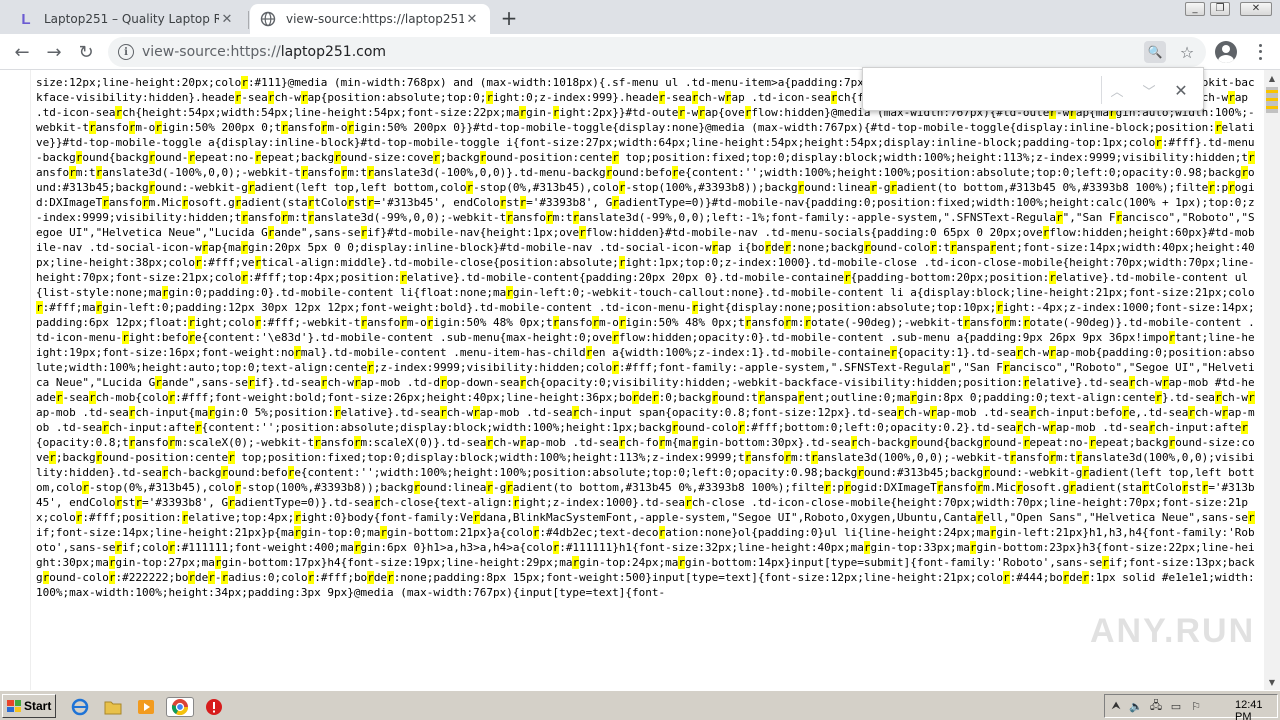 The image size is (1280, 720). Describe the element at coordinates (180, 707) in the screenshot. I see `chrome-taskbar-icon` at that location.